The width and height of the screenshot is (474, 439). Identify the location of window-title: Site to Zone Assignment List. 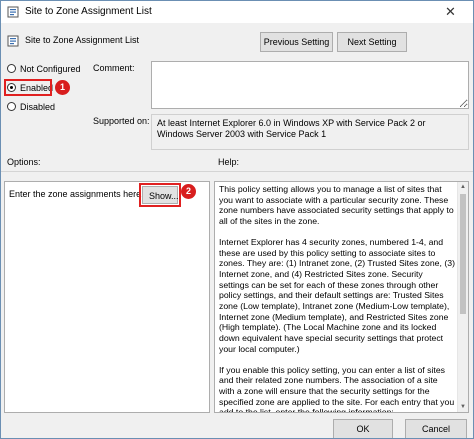
(88, 11).